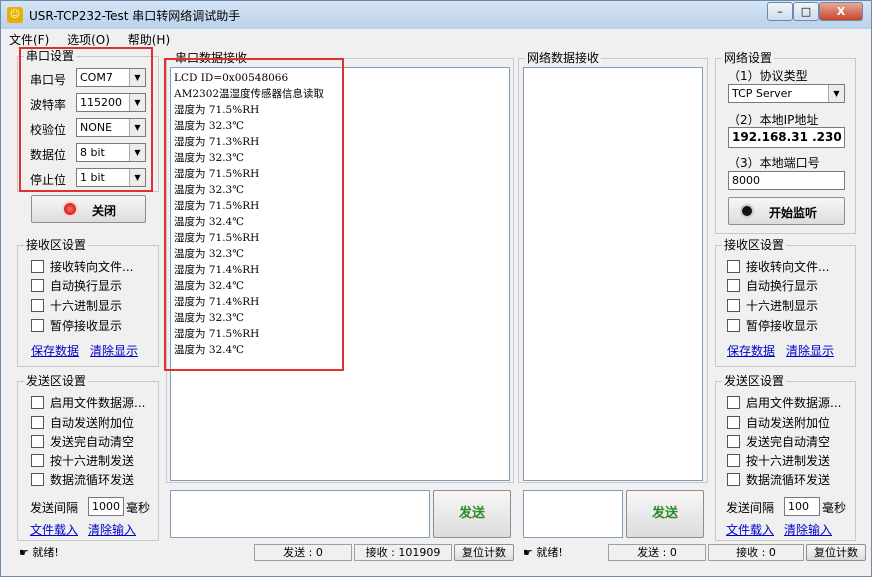 This screenshot has width=872, height=577. Describe the element at coordinates (45, 552) in the screenshot. I see `status-left-ready-text: 就绪!` at that location.